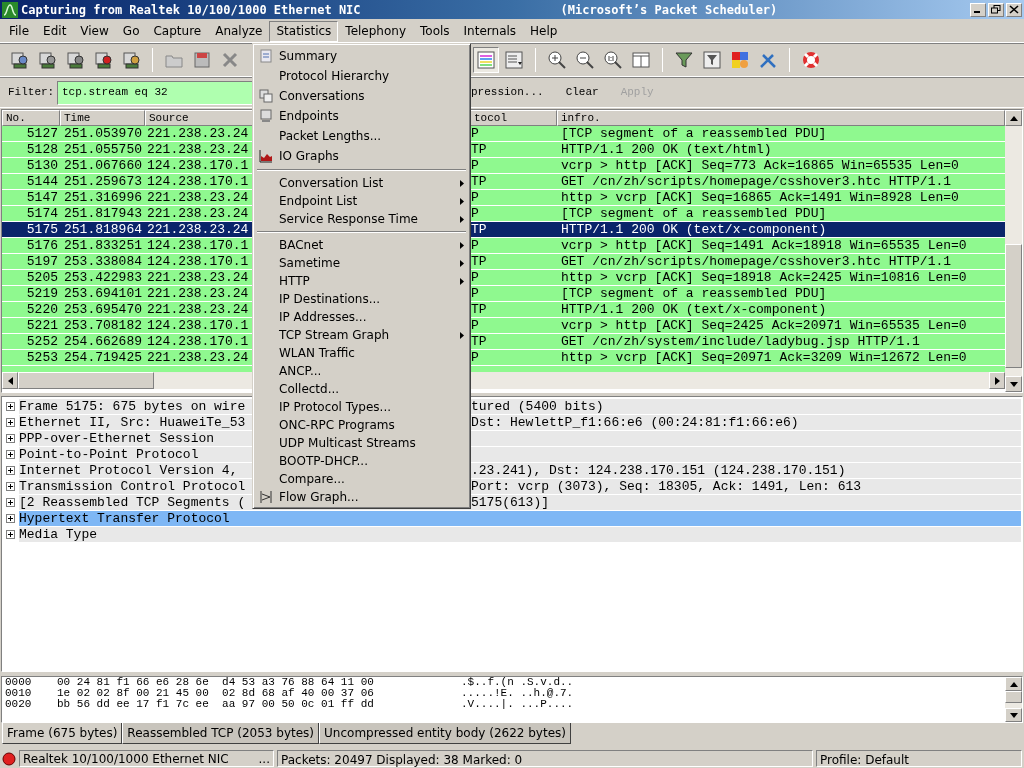  What do you see at coordinates (490, 31) in the screenshot?
I see `menu-item: Internals` at bounding box center [490, 31].